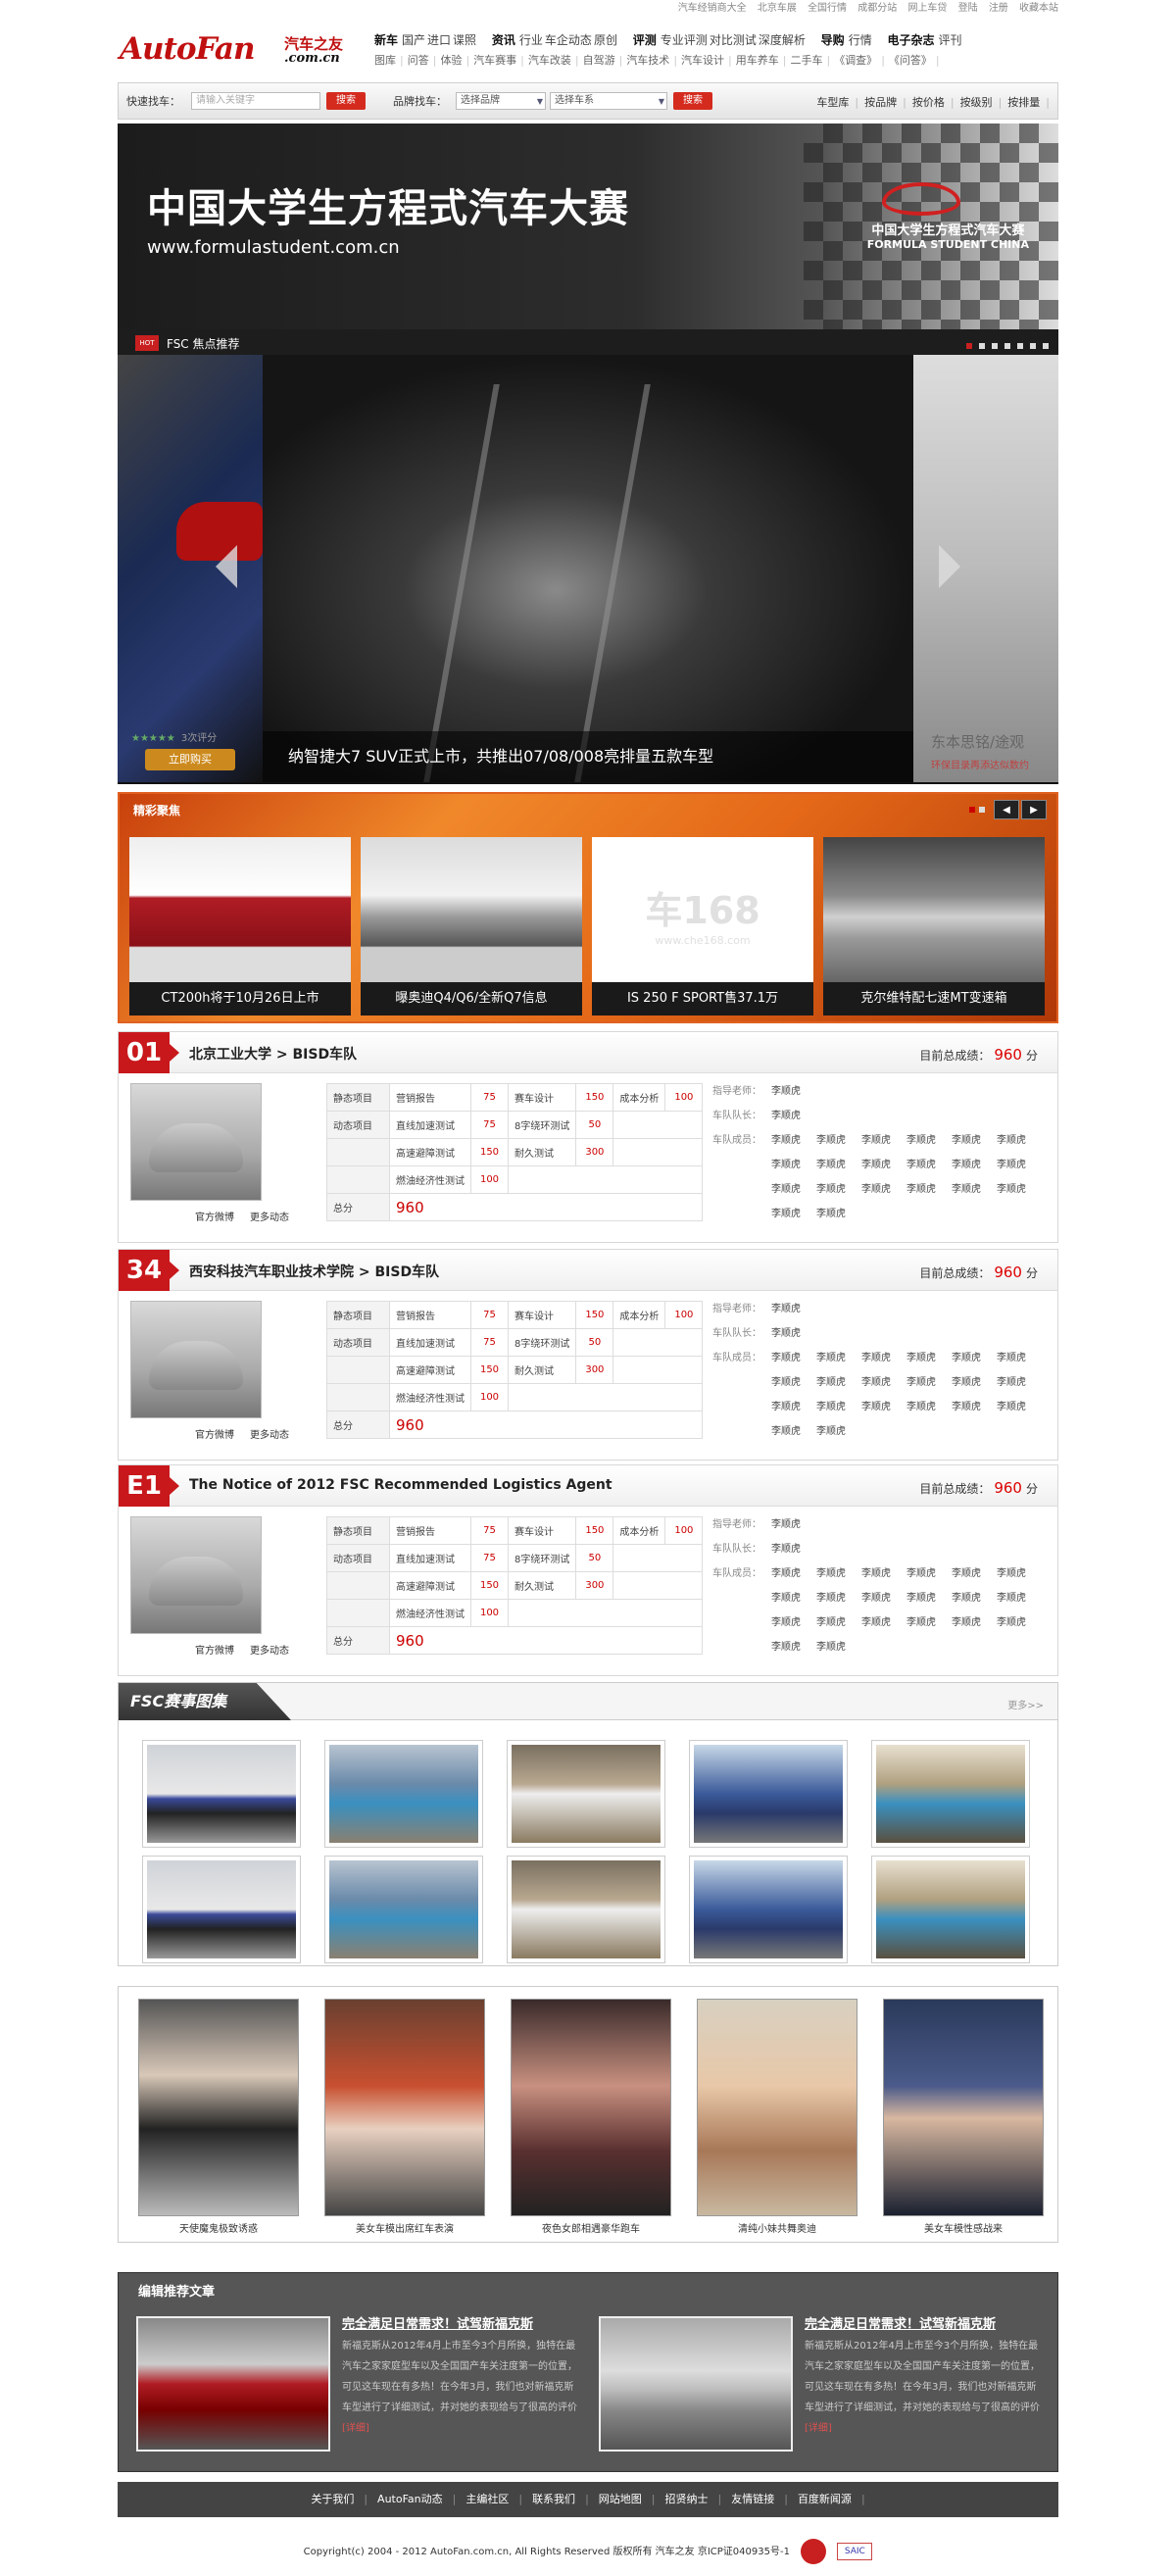 This screenshot has height=2576, width=1176. What do you see at coordinates (985, 568) in the screenshot?
I see `next-slide-image` at bounding box center [985, 568].